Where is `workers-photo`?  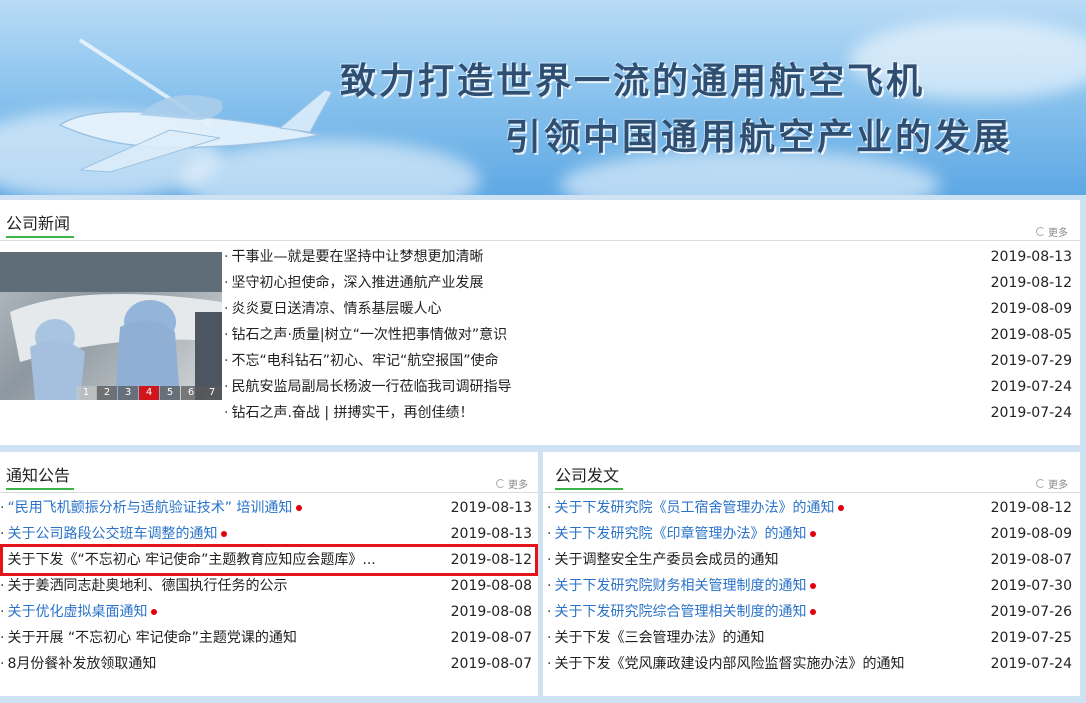
workers-photo is located at coordinates (111, 326).